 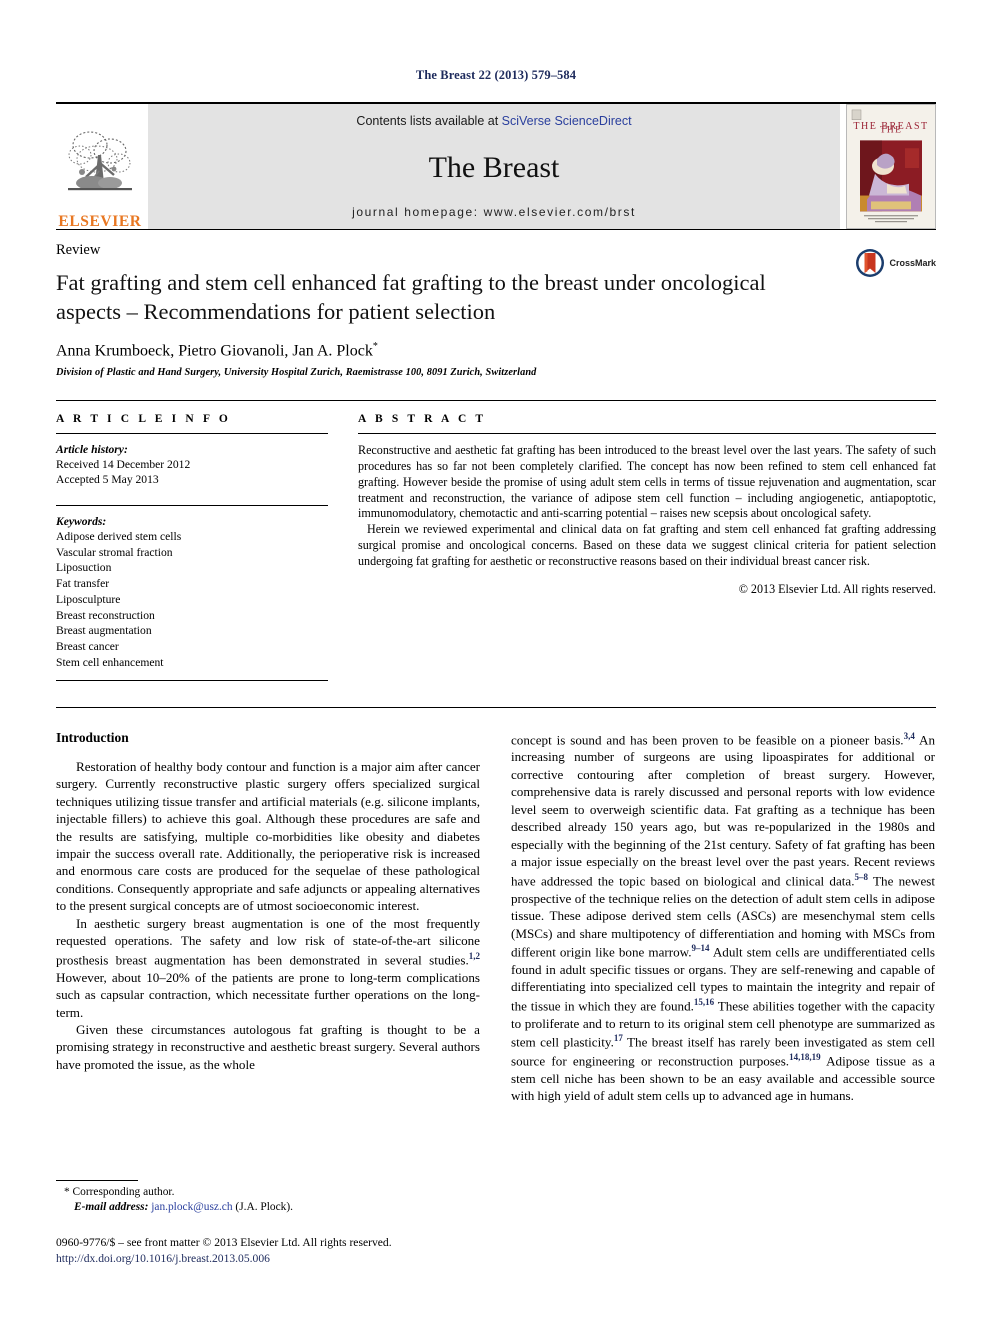 I want to click on list-item: Fat transfer, so click(x=83, y=584).